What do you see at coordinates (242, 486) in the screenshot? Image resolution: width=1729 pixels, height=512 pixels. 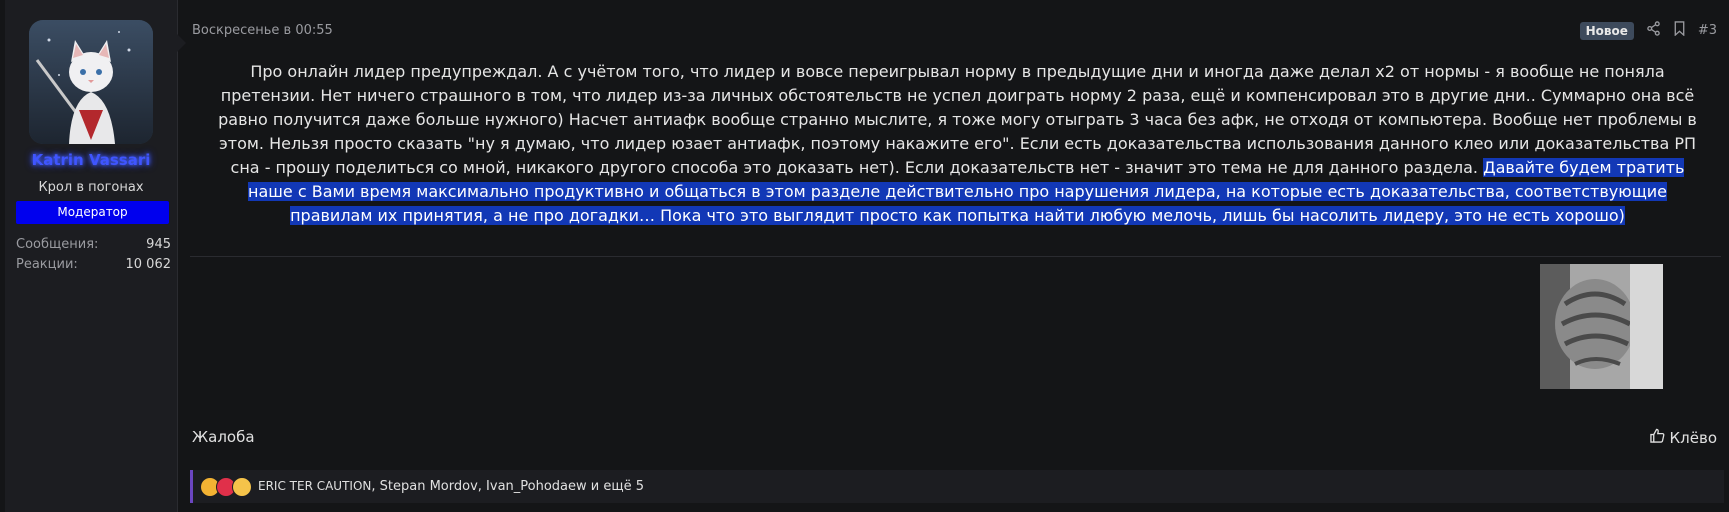 I see `laughing-icon` at bounding box center [242, 486].